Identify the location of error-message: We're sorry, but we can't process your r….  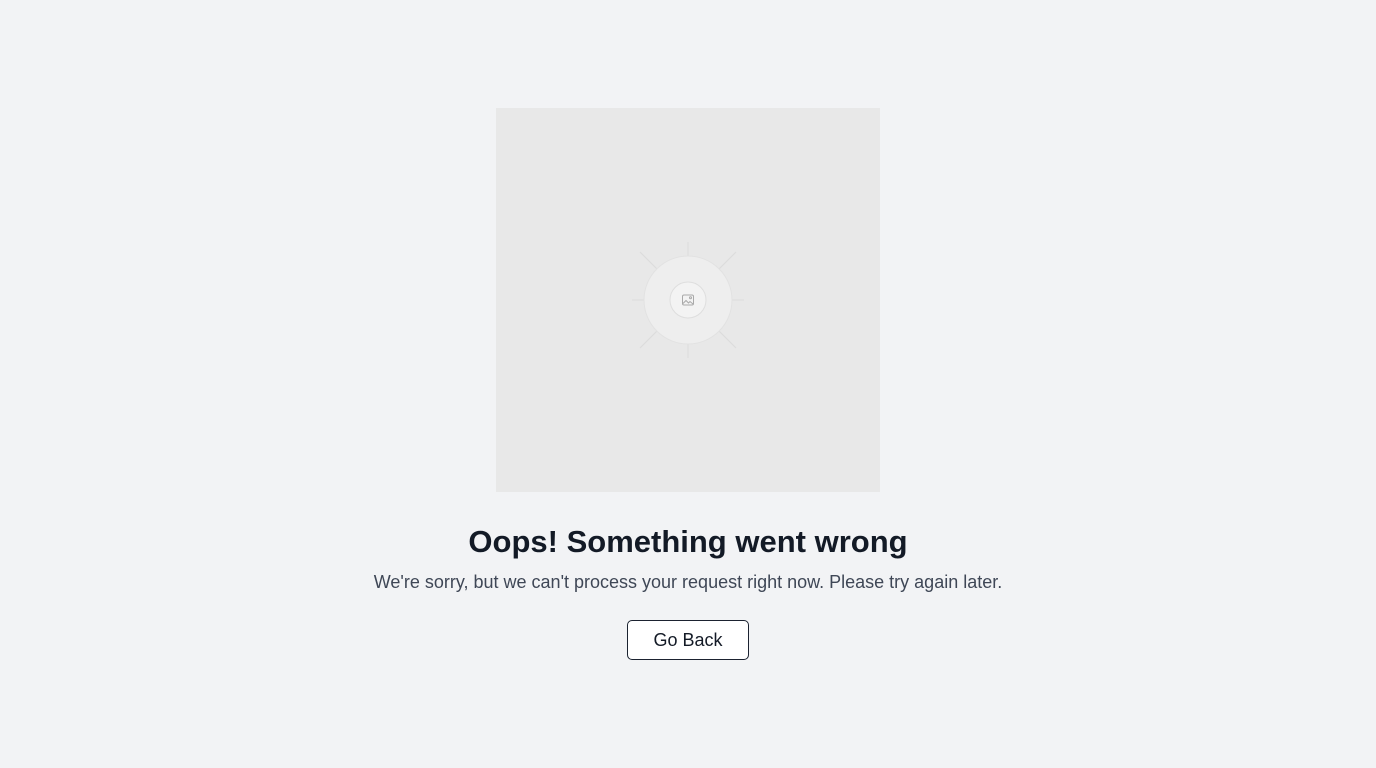
(688, 582).